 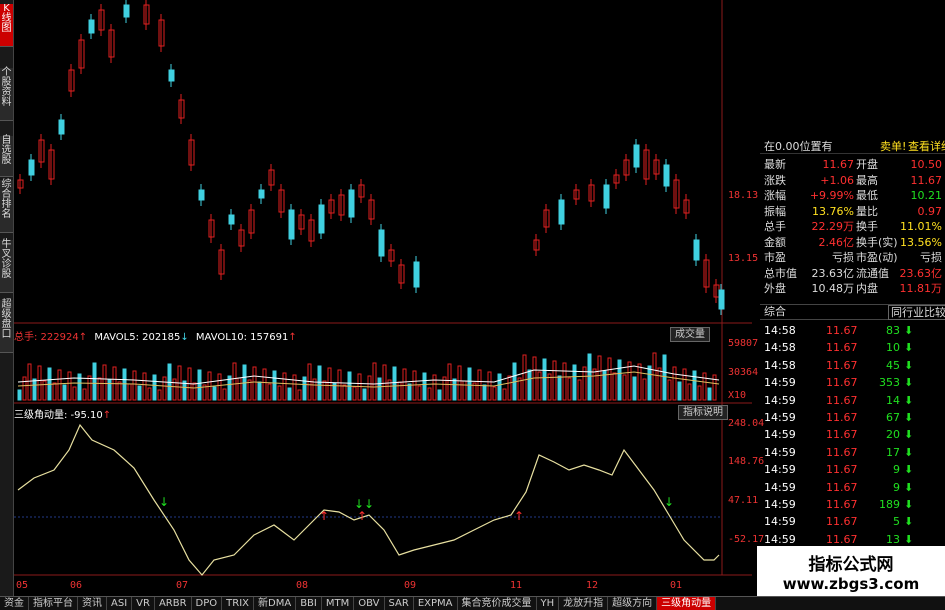 I want to click on bottom-tab: 三级角动量, so click(x=687, y=603).